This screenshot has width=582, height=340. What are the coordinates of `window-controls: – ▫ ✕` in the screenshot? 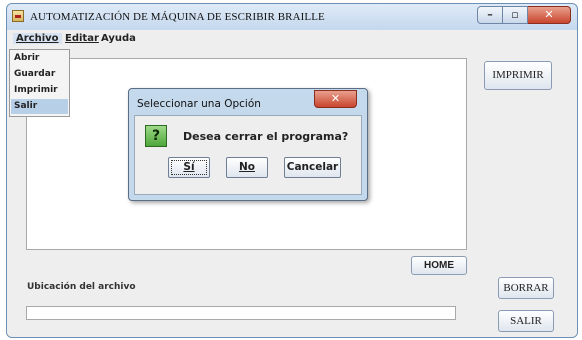 It's located at (524, 15).